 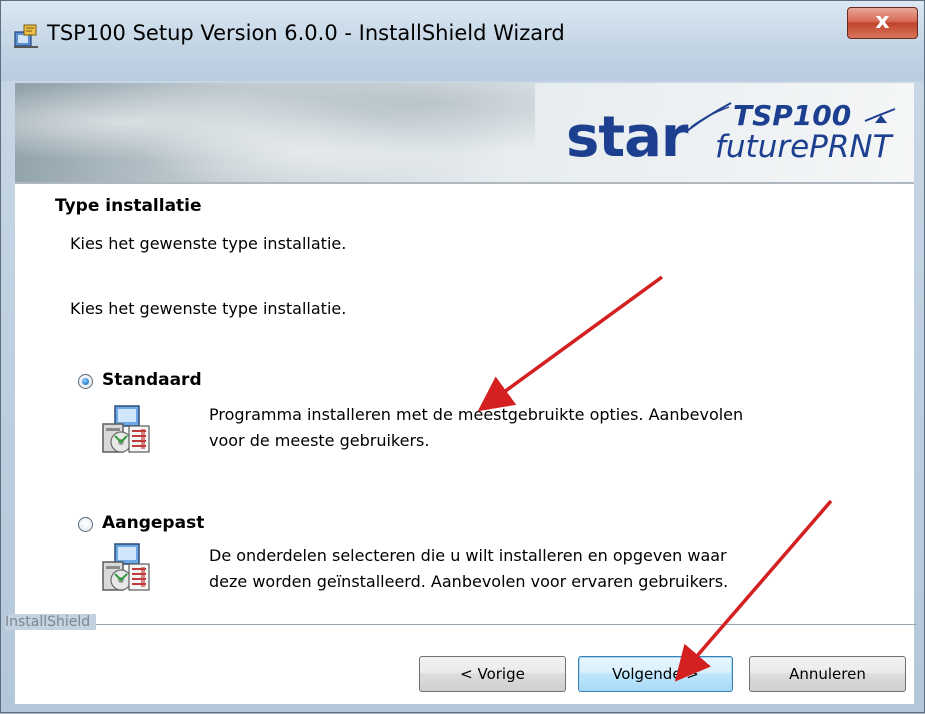 I want to click on radio-standaard, so click(x=85, y=381).